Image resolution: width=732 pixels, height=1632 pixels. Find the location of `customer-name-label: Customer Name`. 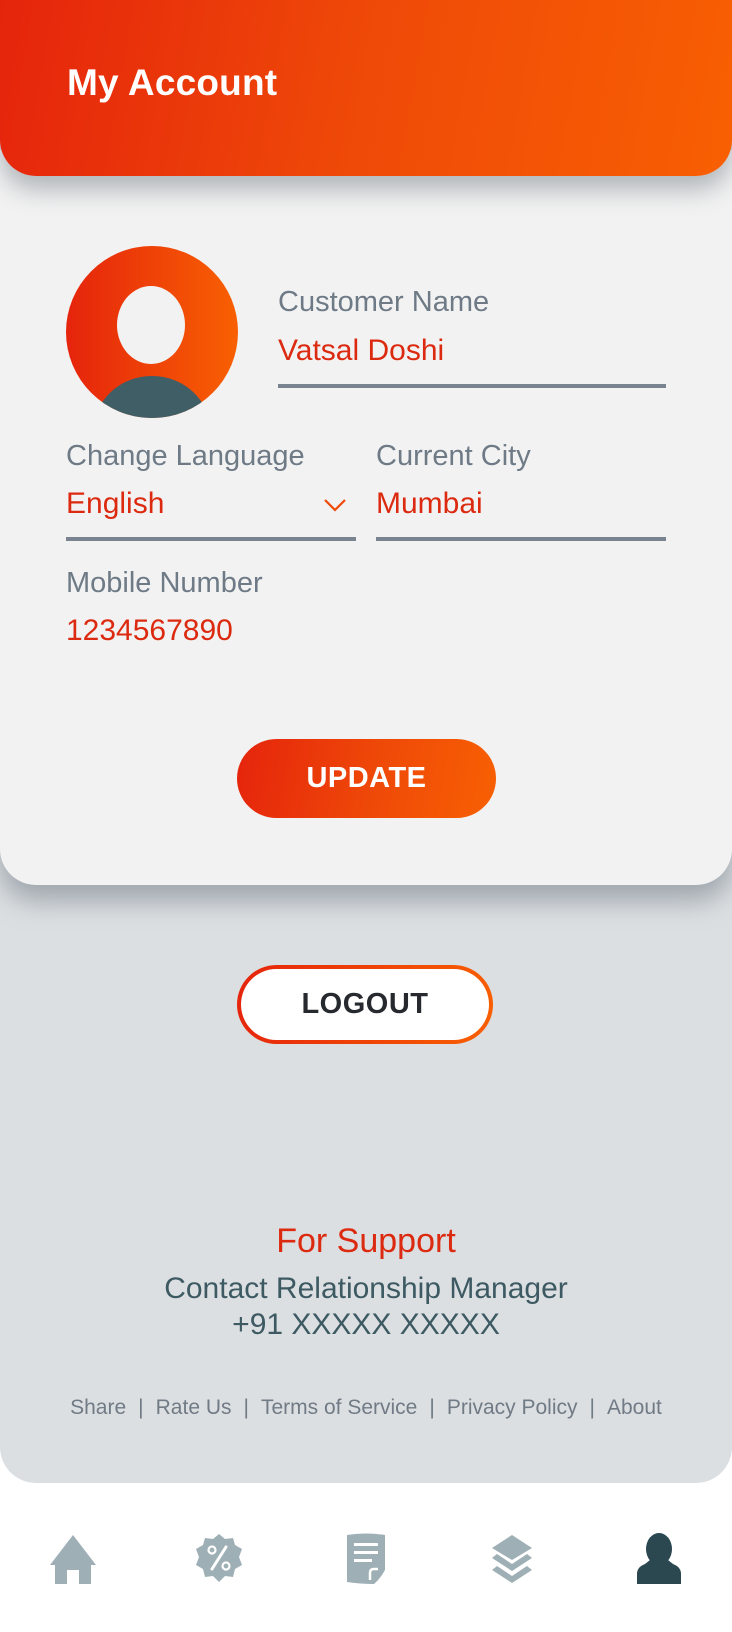

customer-name-label: Customer Name is located at coordinates (384, 302).